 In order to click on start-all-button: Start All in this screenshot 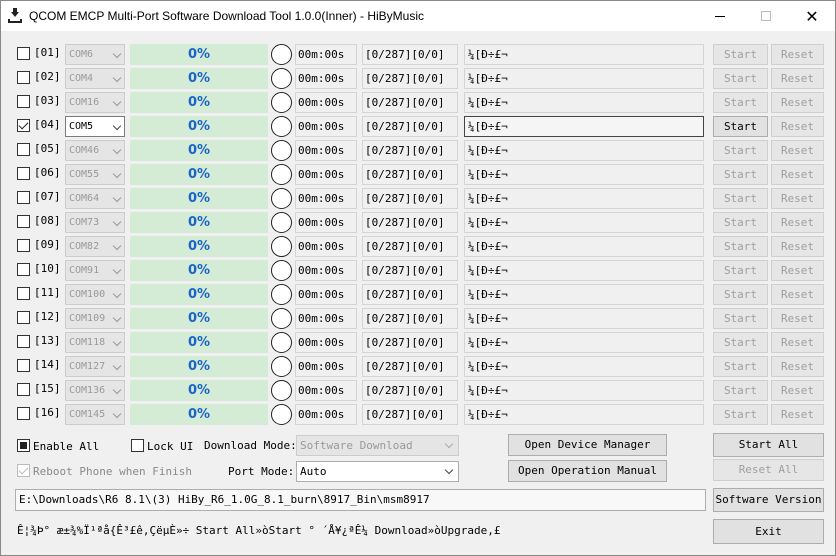, I will do `click(768, 445)`.